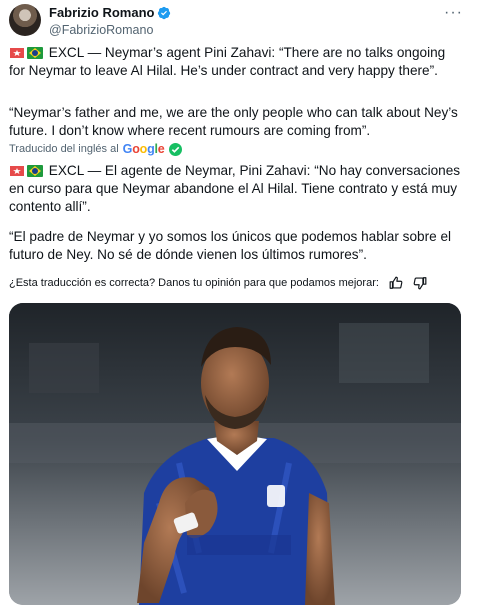  What do you see at coordinates (143, 149) in the screenshot?
I see `google-logo: Google` at bounding box center [143, 149].